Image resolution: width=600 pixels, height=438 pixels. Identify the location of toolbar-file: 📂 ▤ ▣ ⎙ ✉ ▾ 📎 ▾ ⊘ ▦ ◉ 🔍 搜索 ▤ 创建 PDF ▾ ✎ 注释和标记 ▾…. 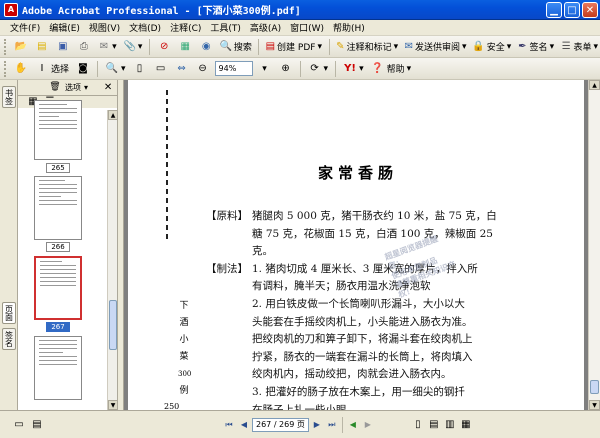
(300, 47).